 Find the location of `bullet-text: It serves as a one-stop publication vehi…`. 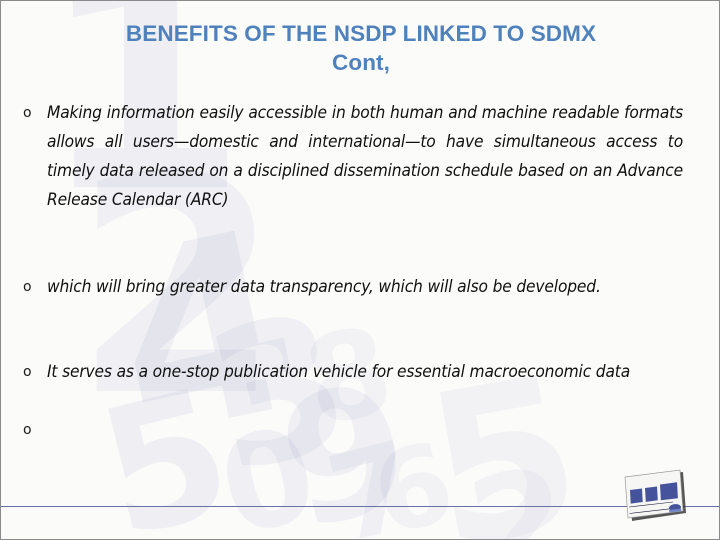

bullet-text: It serves as a one-stop publication vehi… is located at coordinates (339, 372).